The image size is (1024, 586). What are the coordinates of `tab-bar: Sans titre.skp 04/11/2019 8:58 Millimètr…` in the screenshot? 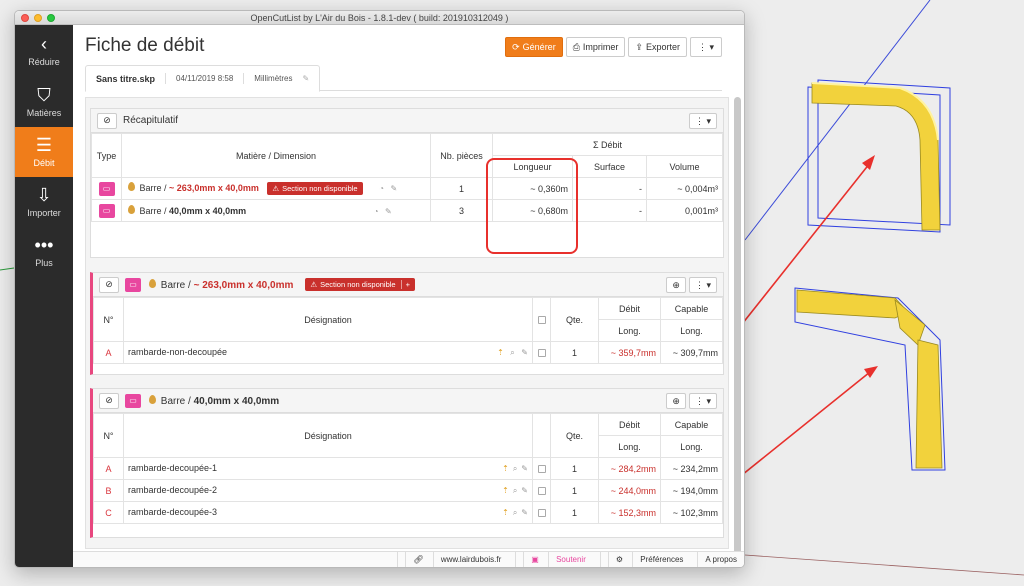 It's located at (403, 78).